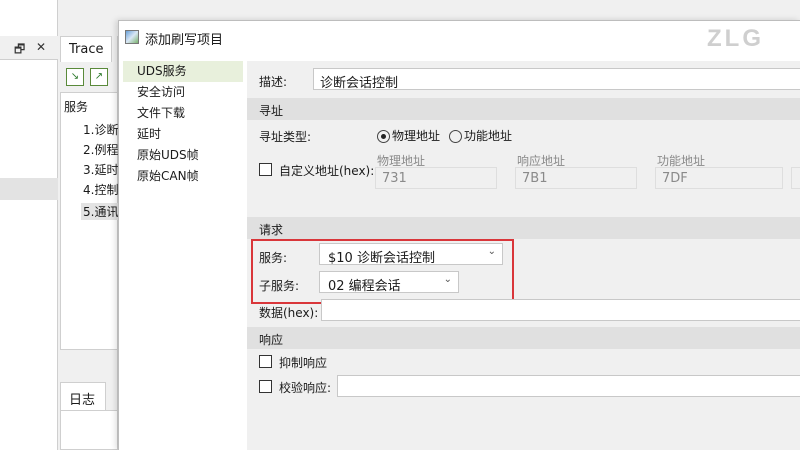 This screenshot has width=800, height=450. Describe the element at coordinates (303, 363) in the screenshot. I see `suppress-response-label: 抑制响应` at that location.